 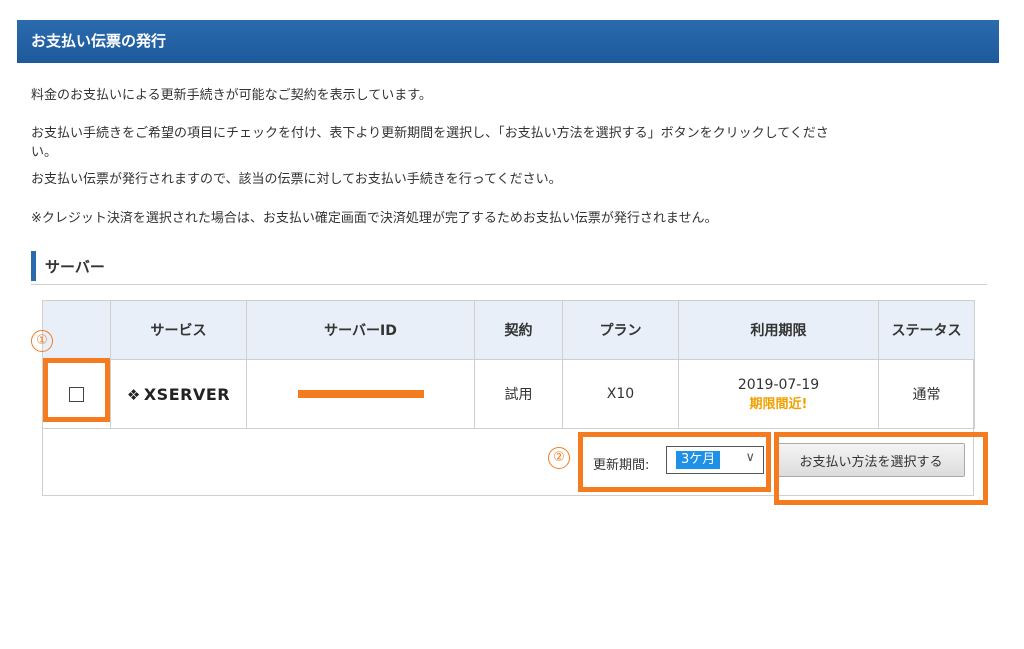 I want to click on expiry-date: 2019-07-19, so click(x=778, y=384).